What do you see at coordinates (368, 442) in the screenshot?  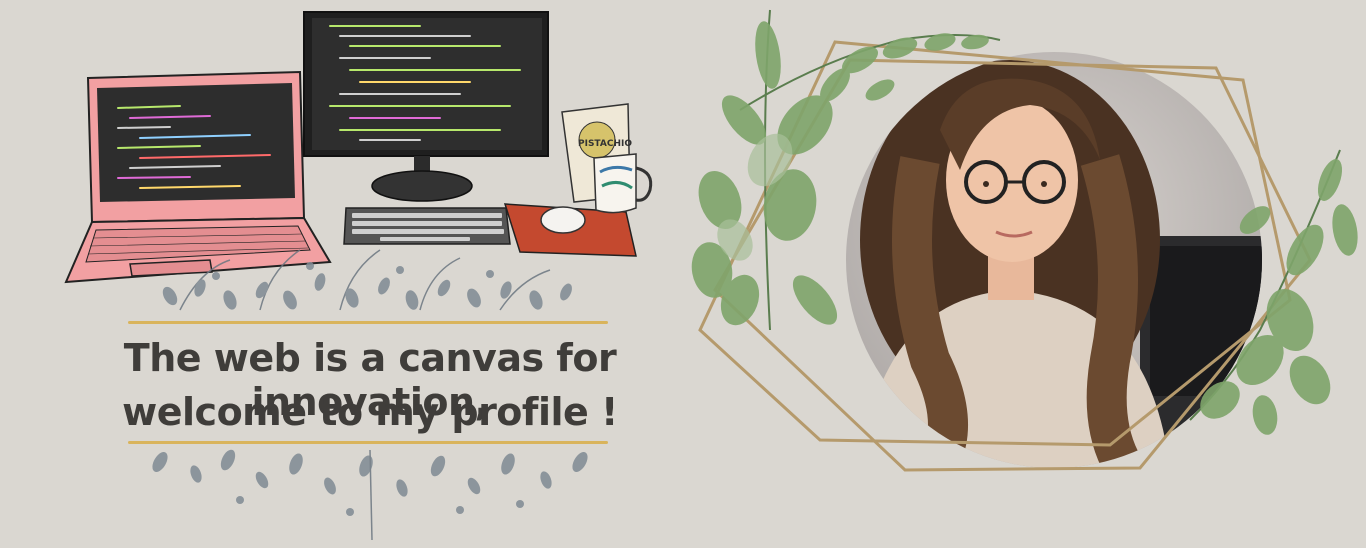 I see `divider-bottom` at bounding box center [368, 442].